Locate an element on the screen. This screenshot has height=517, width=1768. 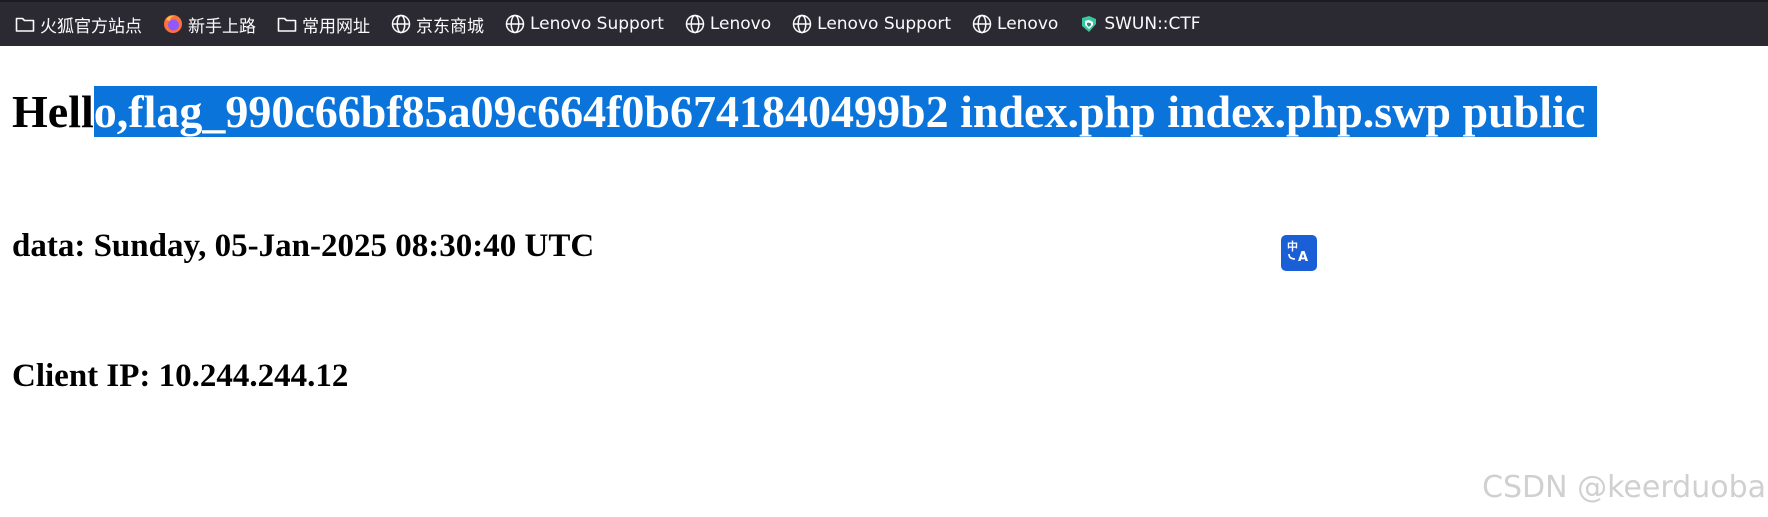
svg-text: 中 is located at coordinates (1292, 246).